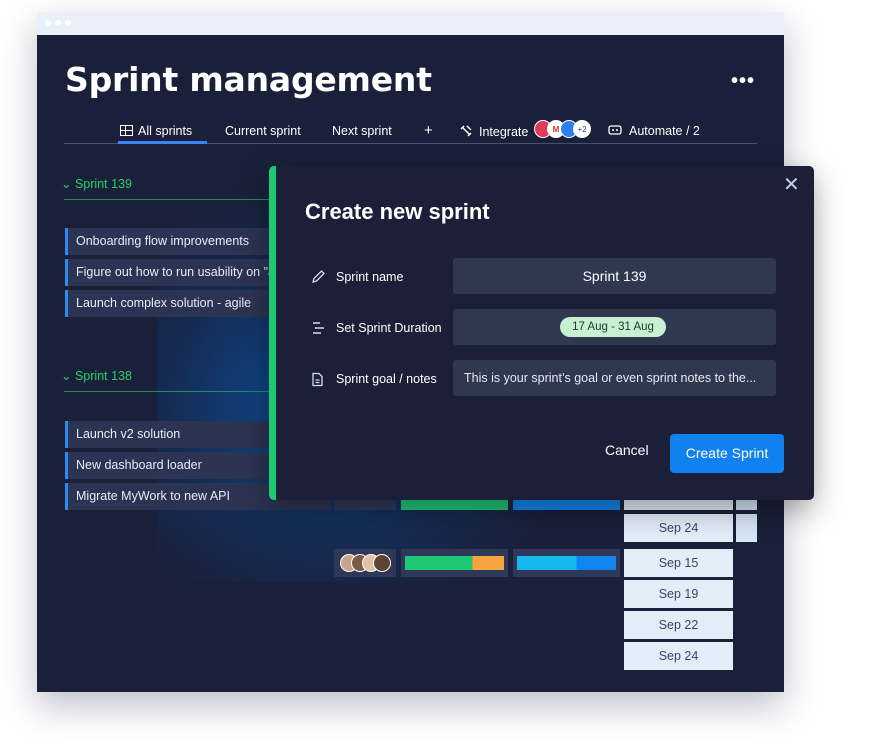 The height and width of the screenshot is (754, 878). What do you see at coordinates (103, 184) in the screenshot?
I see `group-title: Sprint 139` at bounding box center [103, 184].